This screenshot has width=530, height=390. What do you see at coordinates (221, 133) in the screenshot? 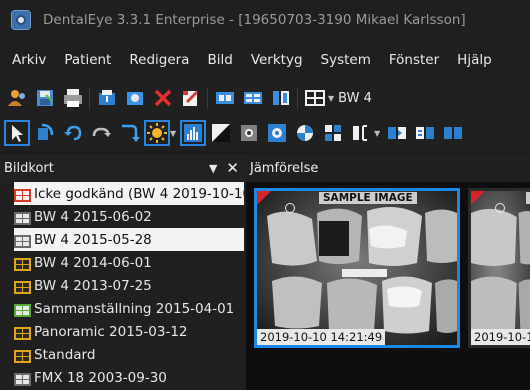
I see `contrast-icon` at bounding box center [221, 133].